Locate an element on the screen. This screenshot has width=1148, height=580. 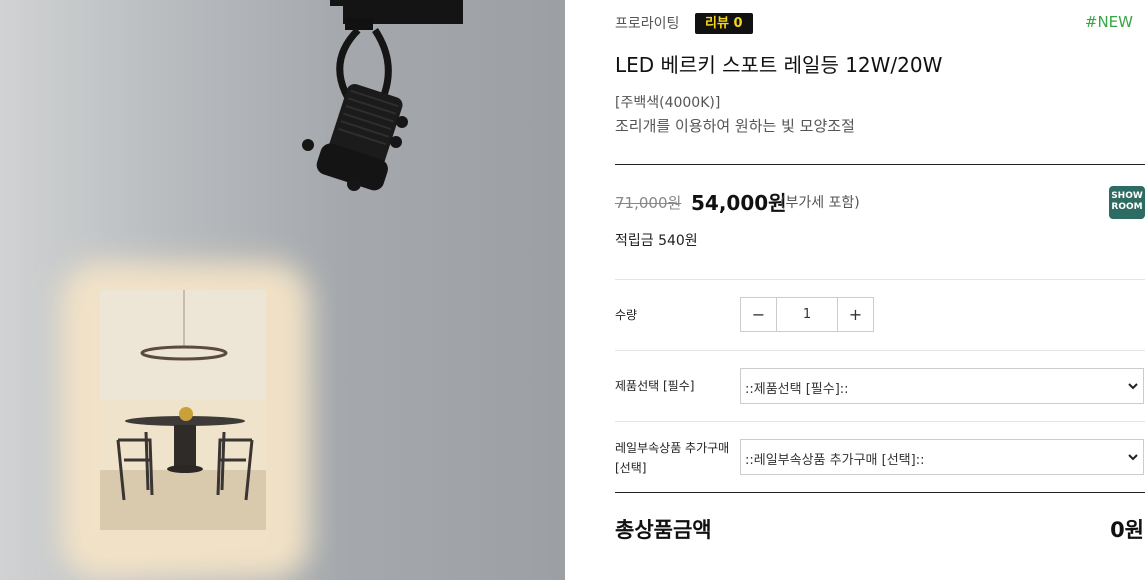
price-row: 71,000원 54,000원 (부가세 포함) SHOW ROOM is located at coordinates (880, 202).